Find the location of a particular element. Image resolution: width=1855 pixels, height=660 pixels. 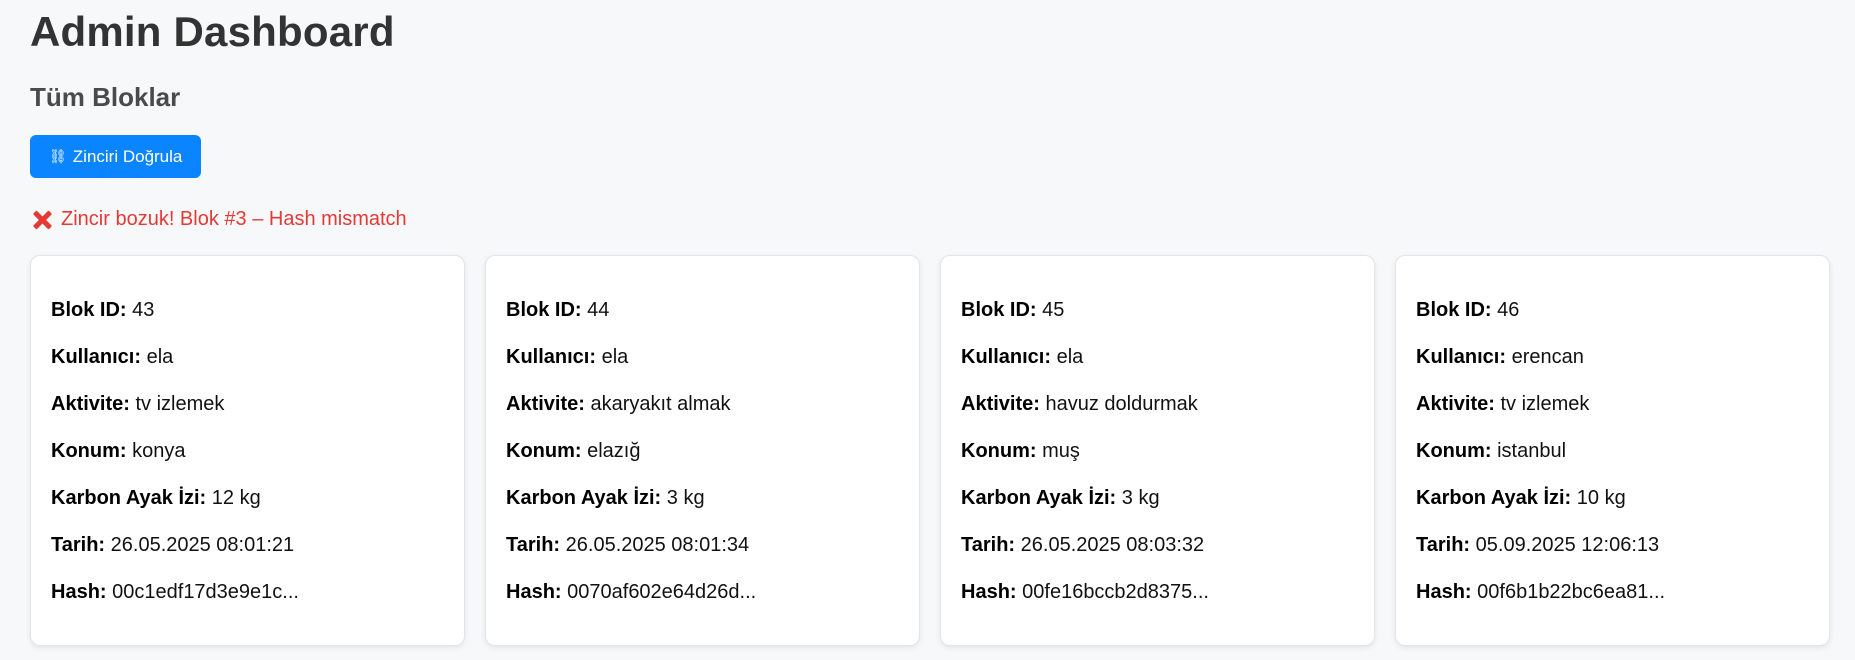

block-id-value: 46 is located at coordinates (1508, 310).